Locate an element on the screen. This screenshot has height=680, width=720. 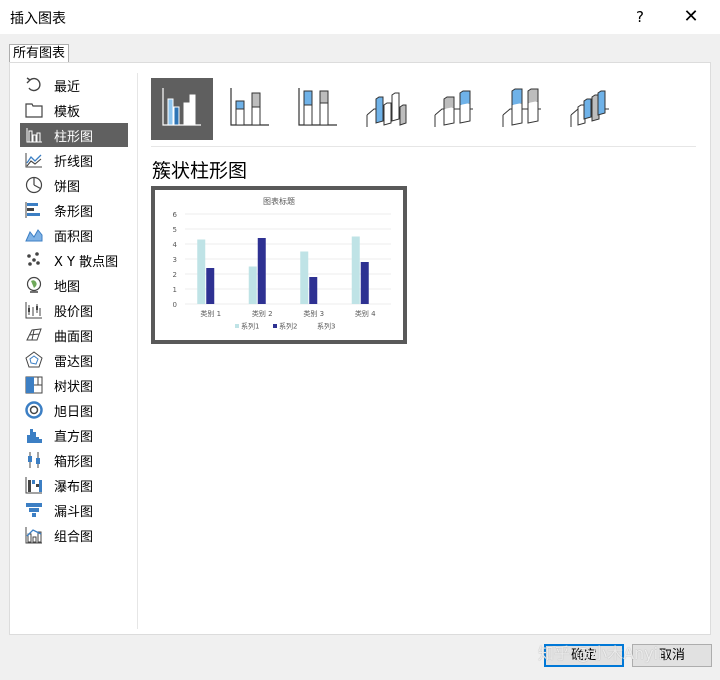
sidebar-item-scatter: X Y 散点图 is located at coordinates (74, 260).